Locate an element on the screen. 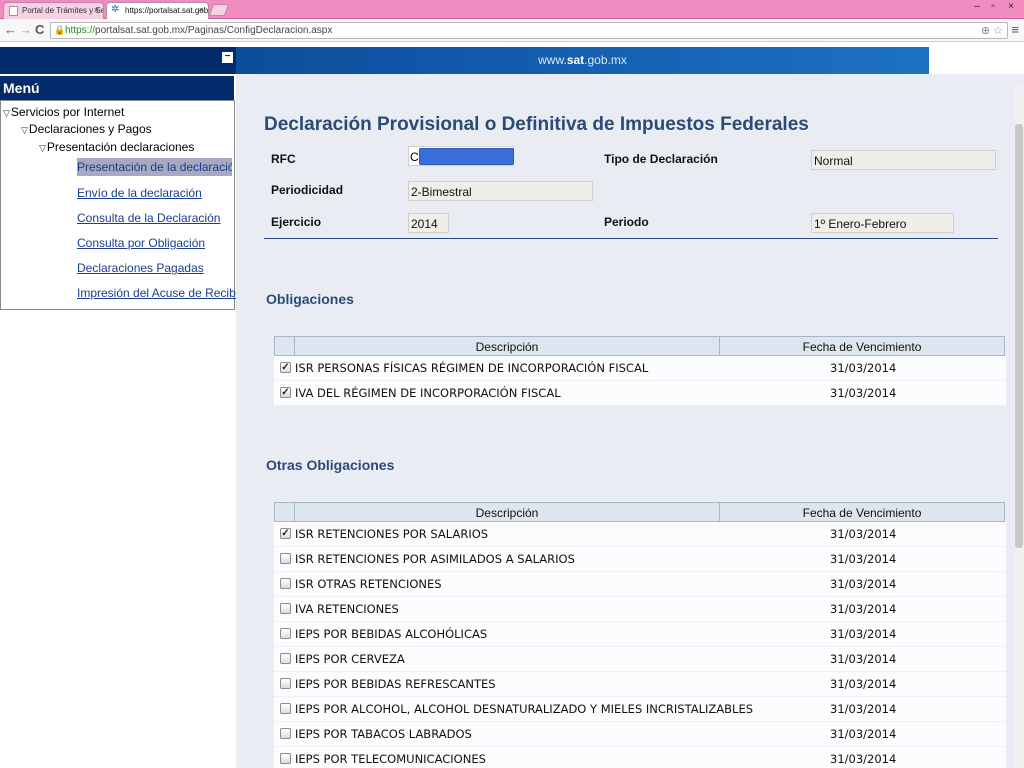 This screenshot has width=1024, height=768. back-icon: ← is located at coordinates (10, 29).